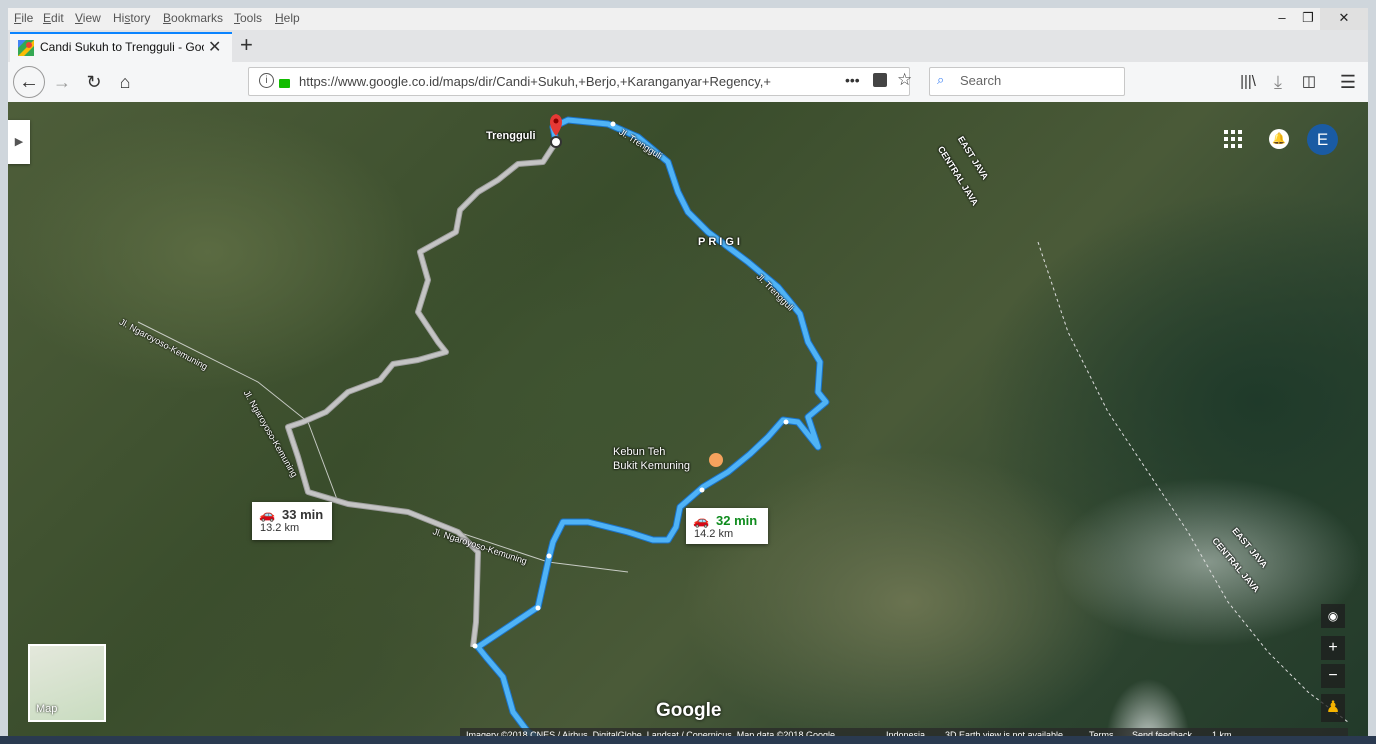  What do you see at coordinates (1308, 19) in the screenshot?
I see `restore-button: ❐` at bounding box center [1308, 19].